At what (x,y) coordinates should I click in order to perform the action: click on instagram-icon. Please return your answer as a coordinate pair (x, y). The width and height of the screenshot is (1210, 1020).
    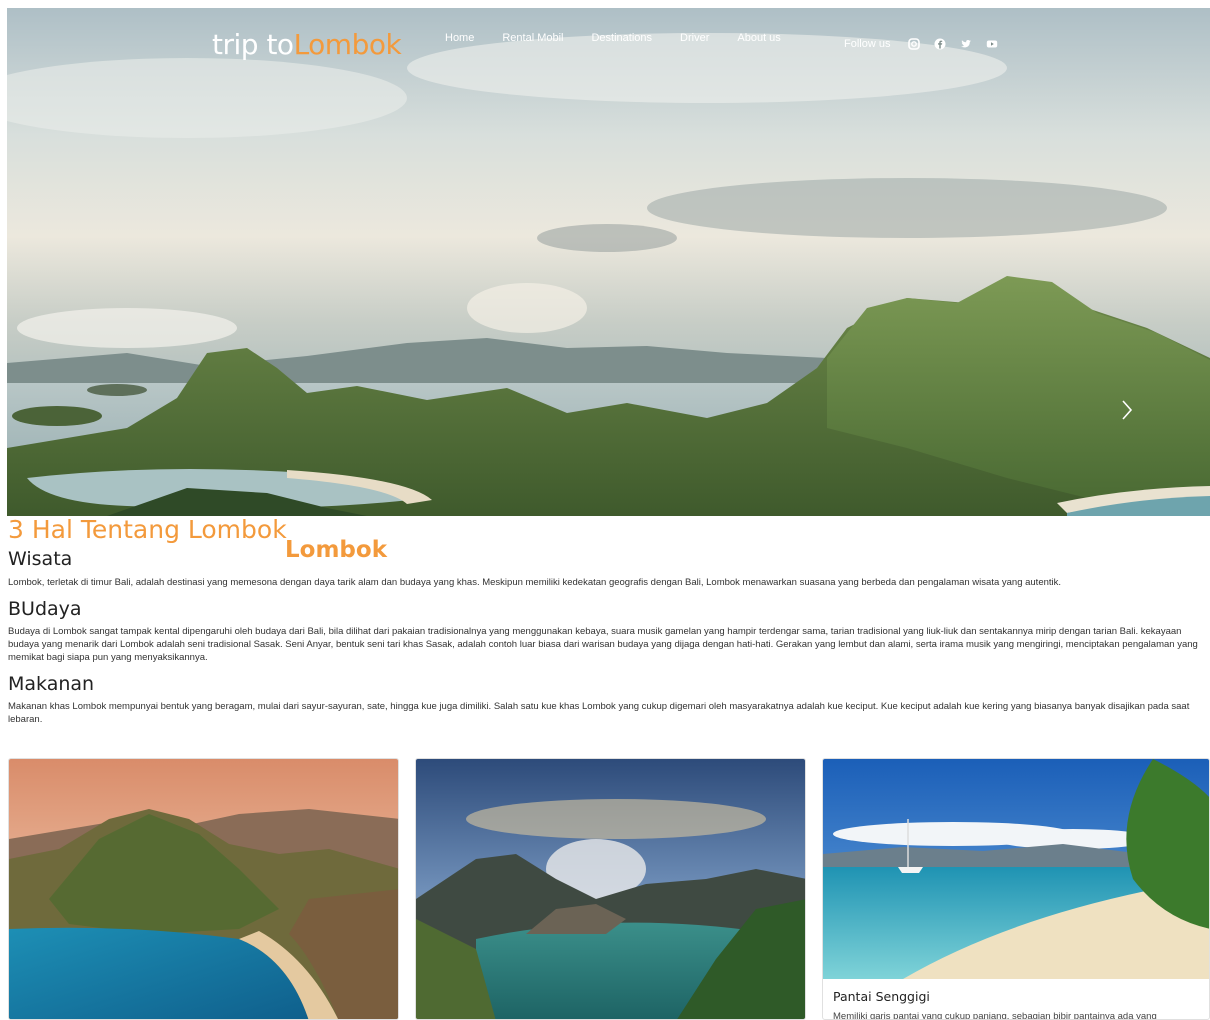
    Looking at the image, I should click on (914, 44).